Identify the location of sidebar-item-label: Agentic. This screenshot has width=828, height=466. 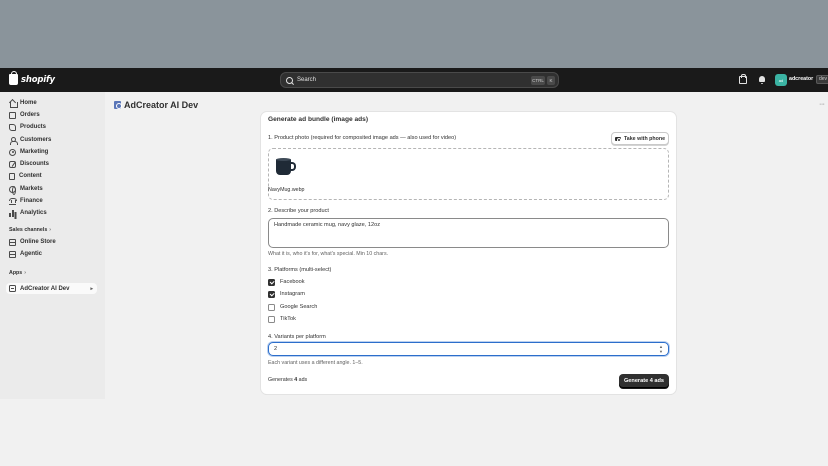
(31, 254).